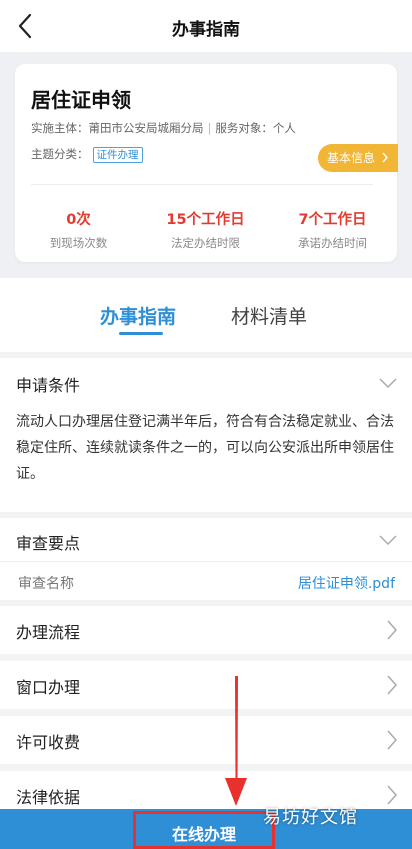  What do you see at coordinates (351, 158) in the screenshot?
I see `basic-info-label: 基本信息` at bounding box center [351, 158].